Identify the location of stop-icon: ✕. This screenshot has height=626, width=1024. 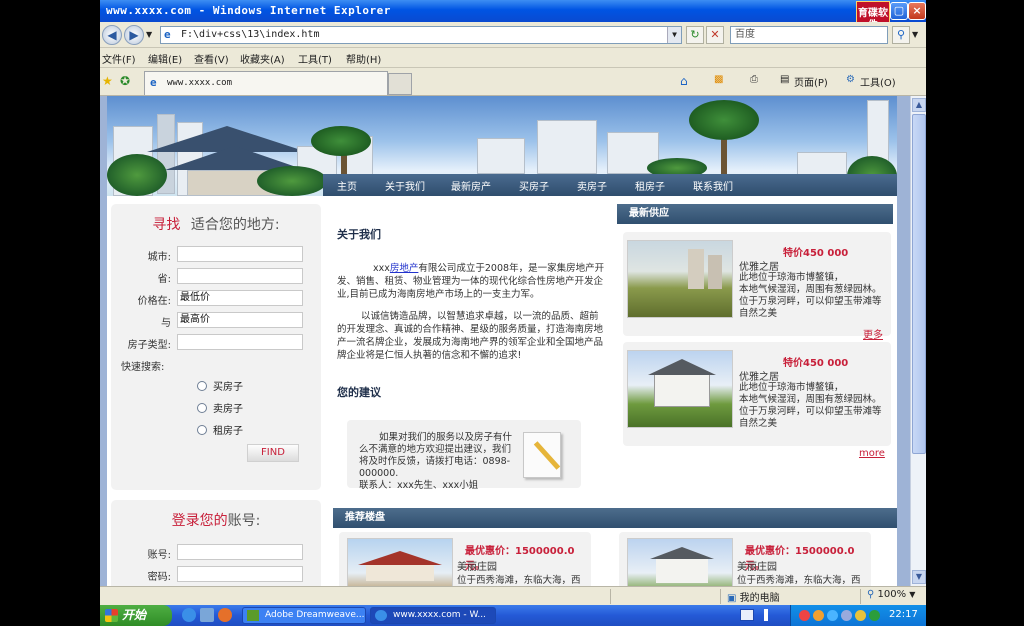
(715, 35).